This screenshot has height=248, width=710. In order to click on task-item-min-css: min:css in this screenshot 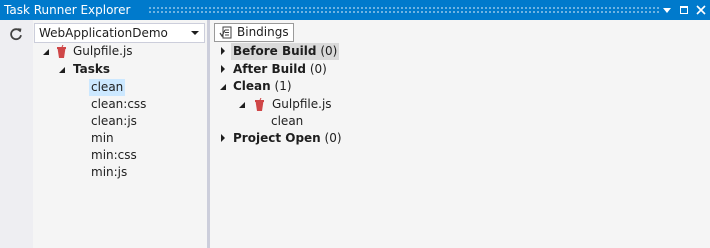, I will do `click(114, 155)`.